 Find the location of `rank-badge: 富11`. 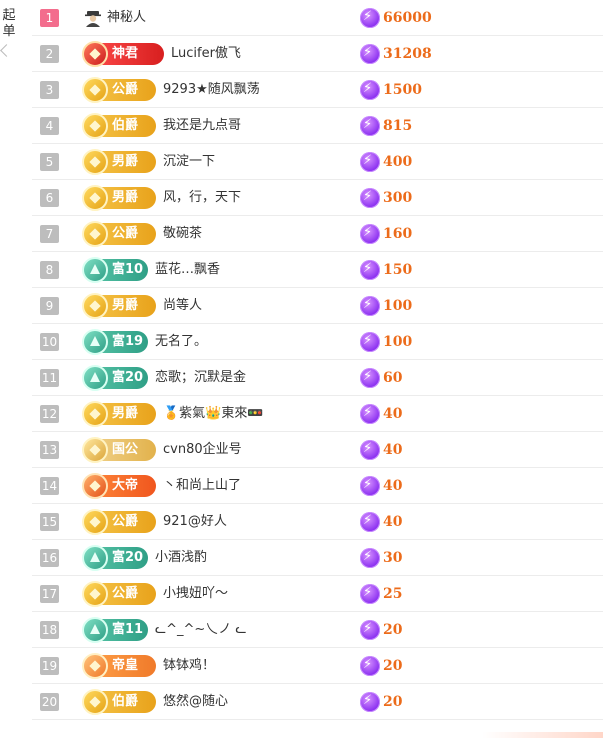

rank-badge: 富11 is located at coordinates (115, 630).